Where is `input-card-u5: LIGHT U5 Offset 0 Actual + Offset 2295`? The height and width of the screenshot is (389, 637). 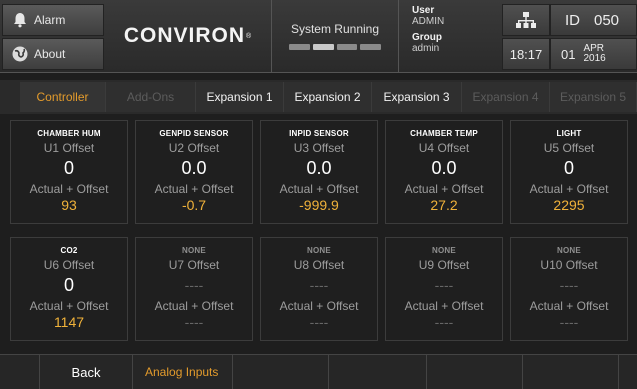
input-card-u5: LIGHT U5 Offset 0 Actual + Offset 2295 is located at coordinates (569, 172).